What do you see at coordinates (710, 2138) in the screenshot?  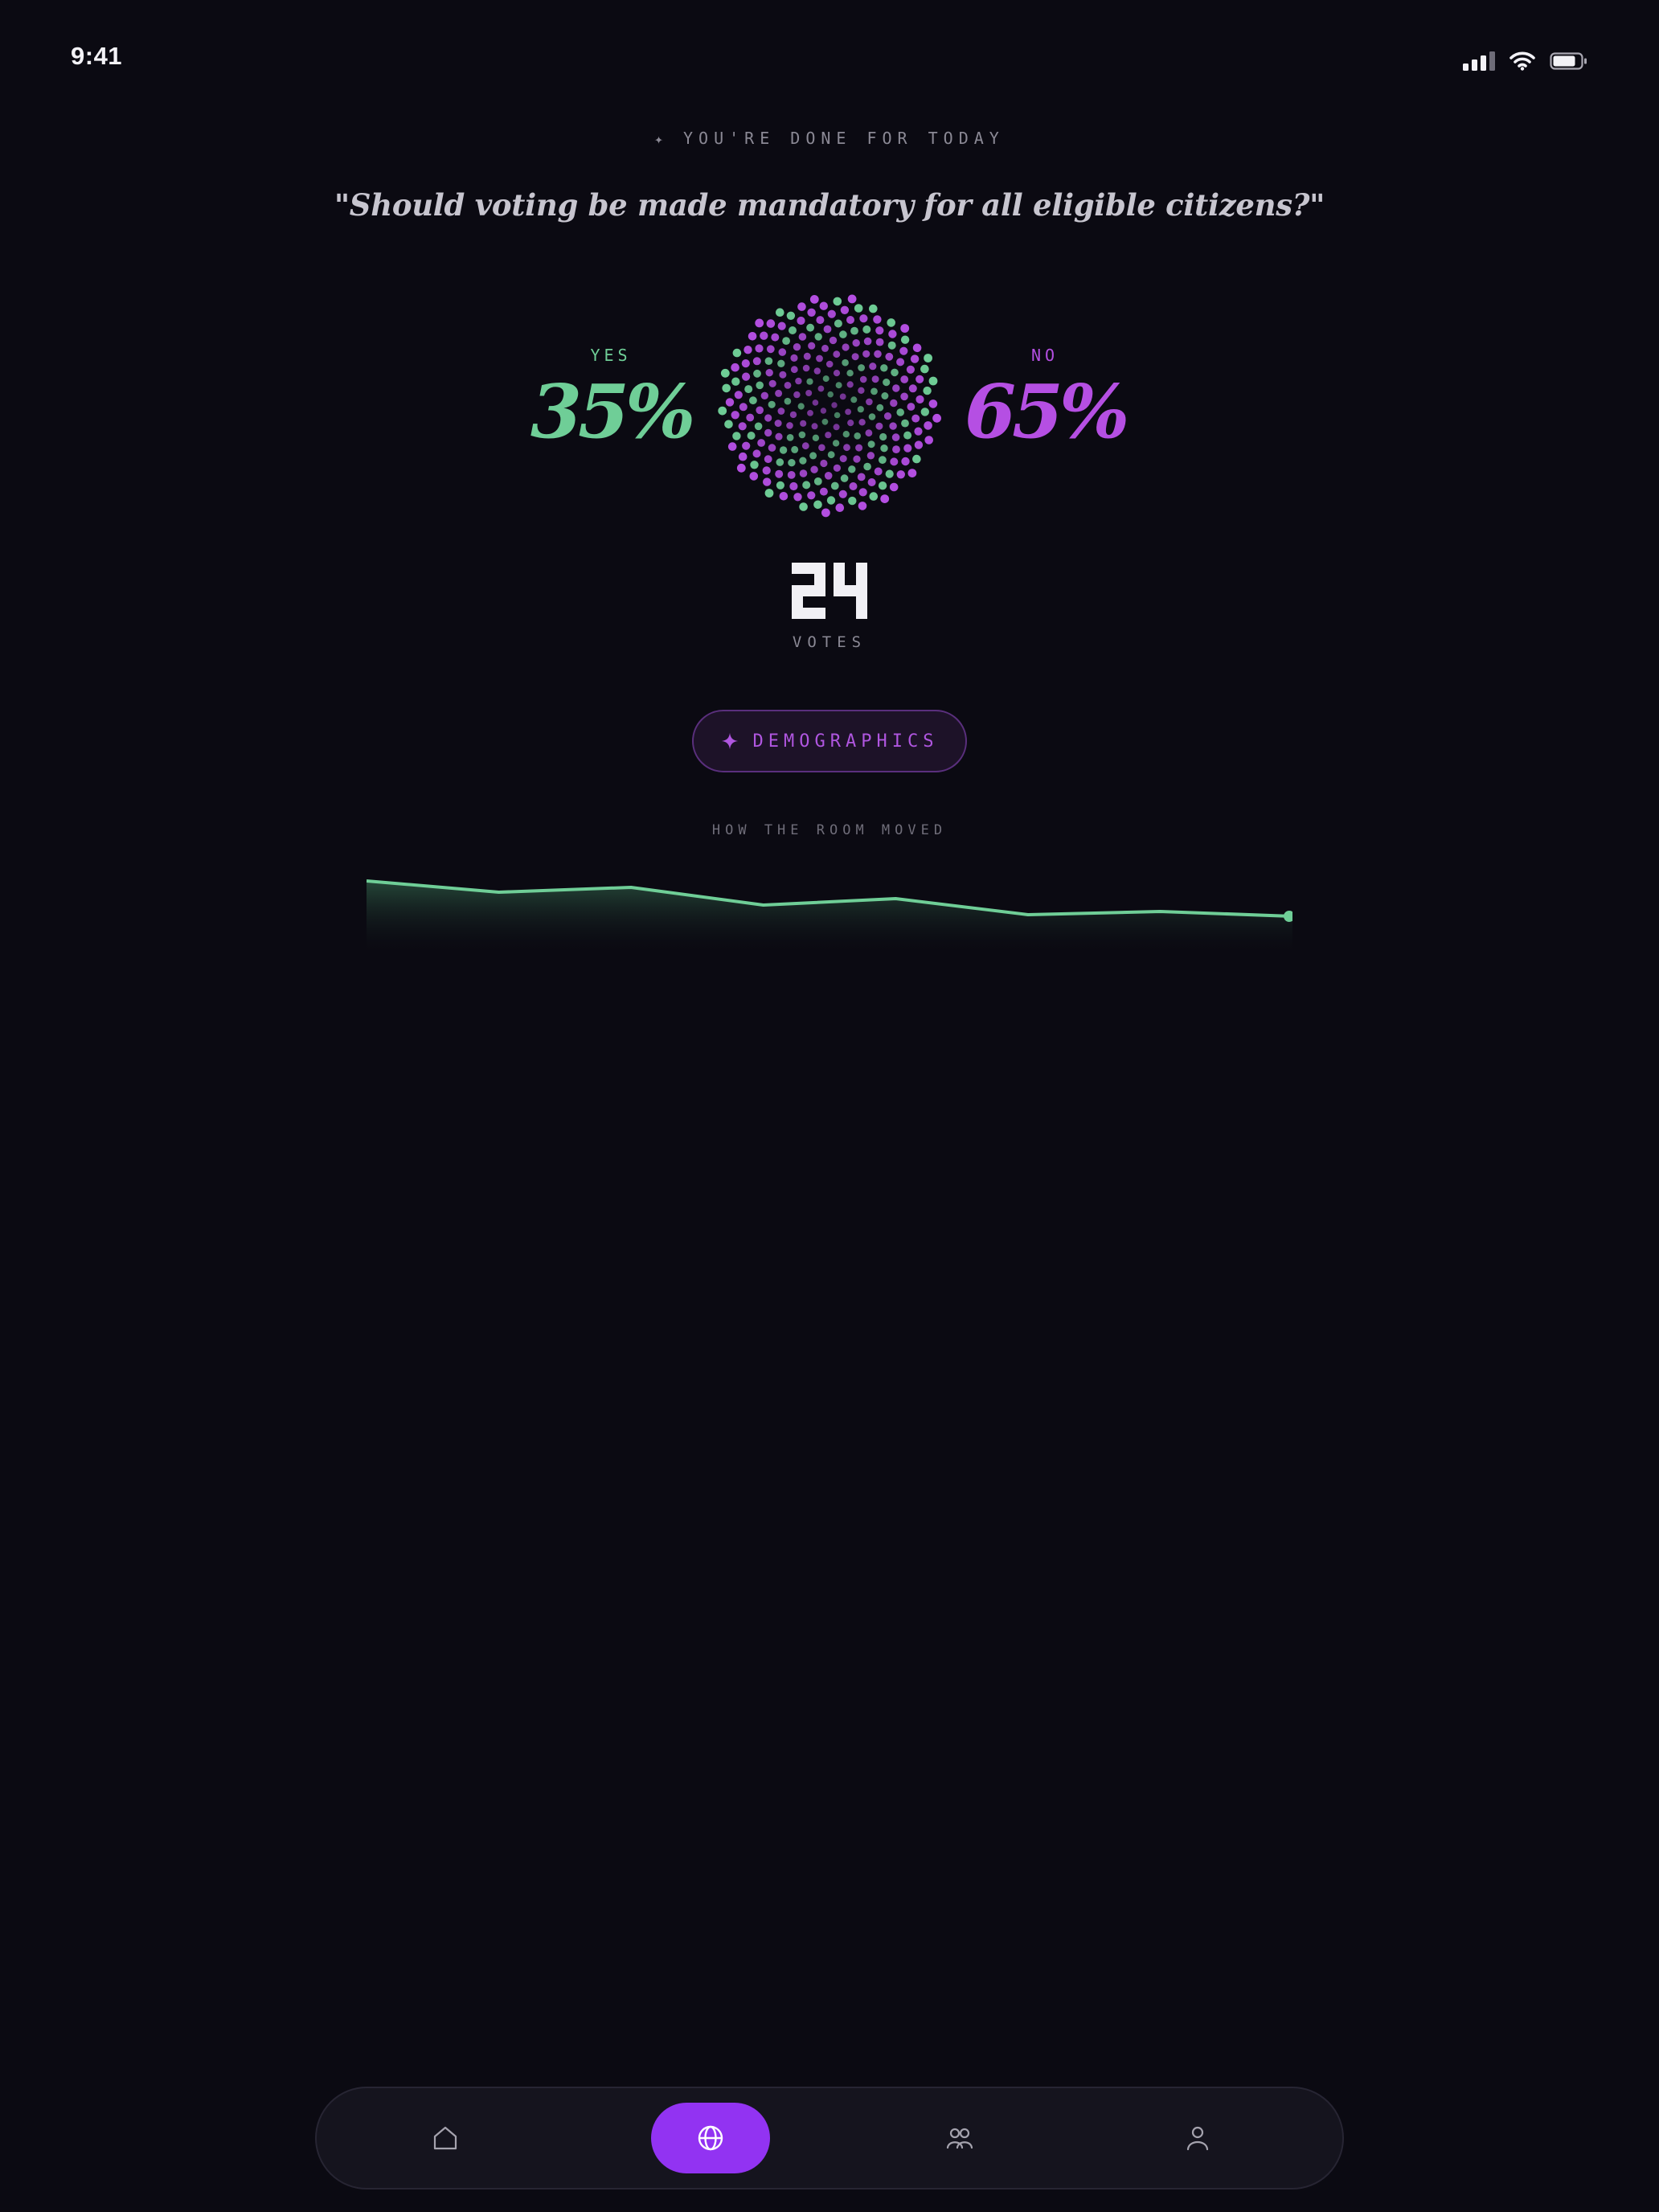 I see `tab-globe` at bounding box center [710, 2138].